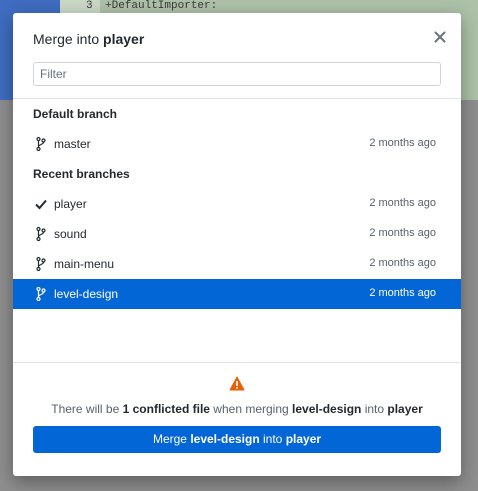 This screenshot has width=478, height=491. I want to click on close-icon, so click(440, 37).